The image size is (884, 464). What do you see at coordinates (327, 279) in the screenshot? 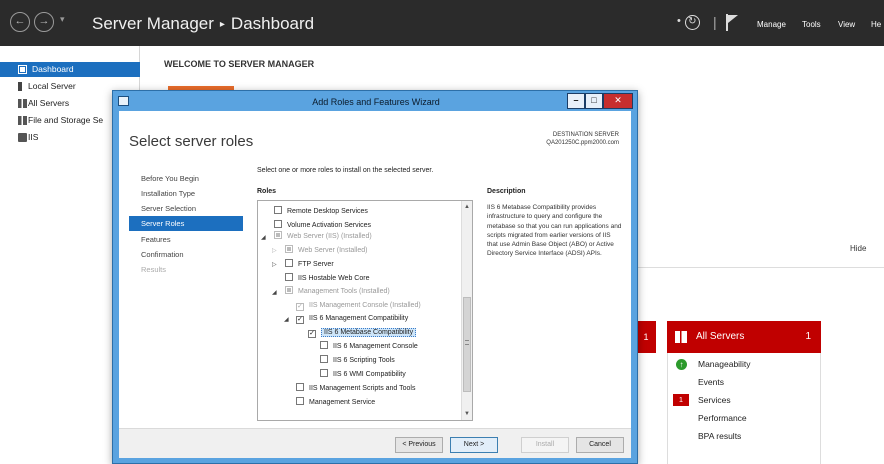
I see `role-item: IIS Hostable Web Core` at bounding box center [327, 279].